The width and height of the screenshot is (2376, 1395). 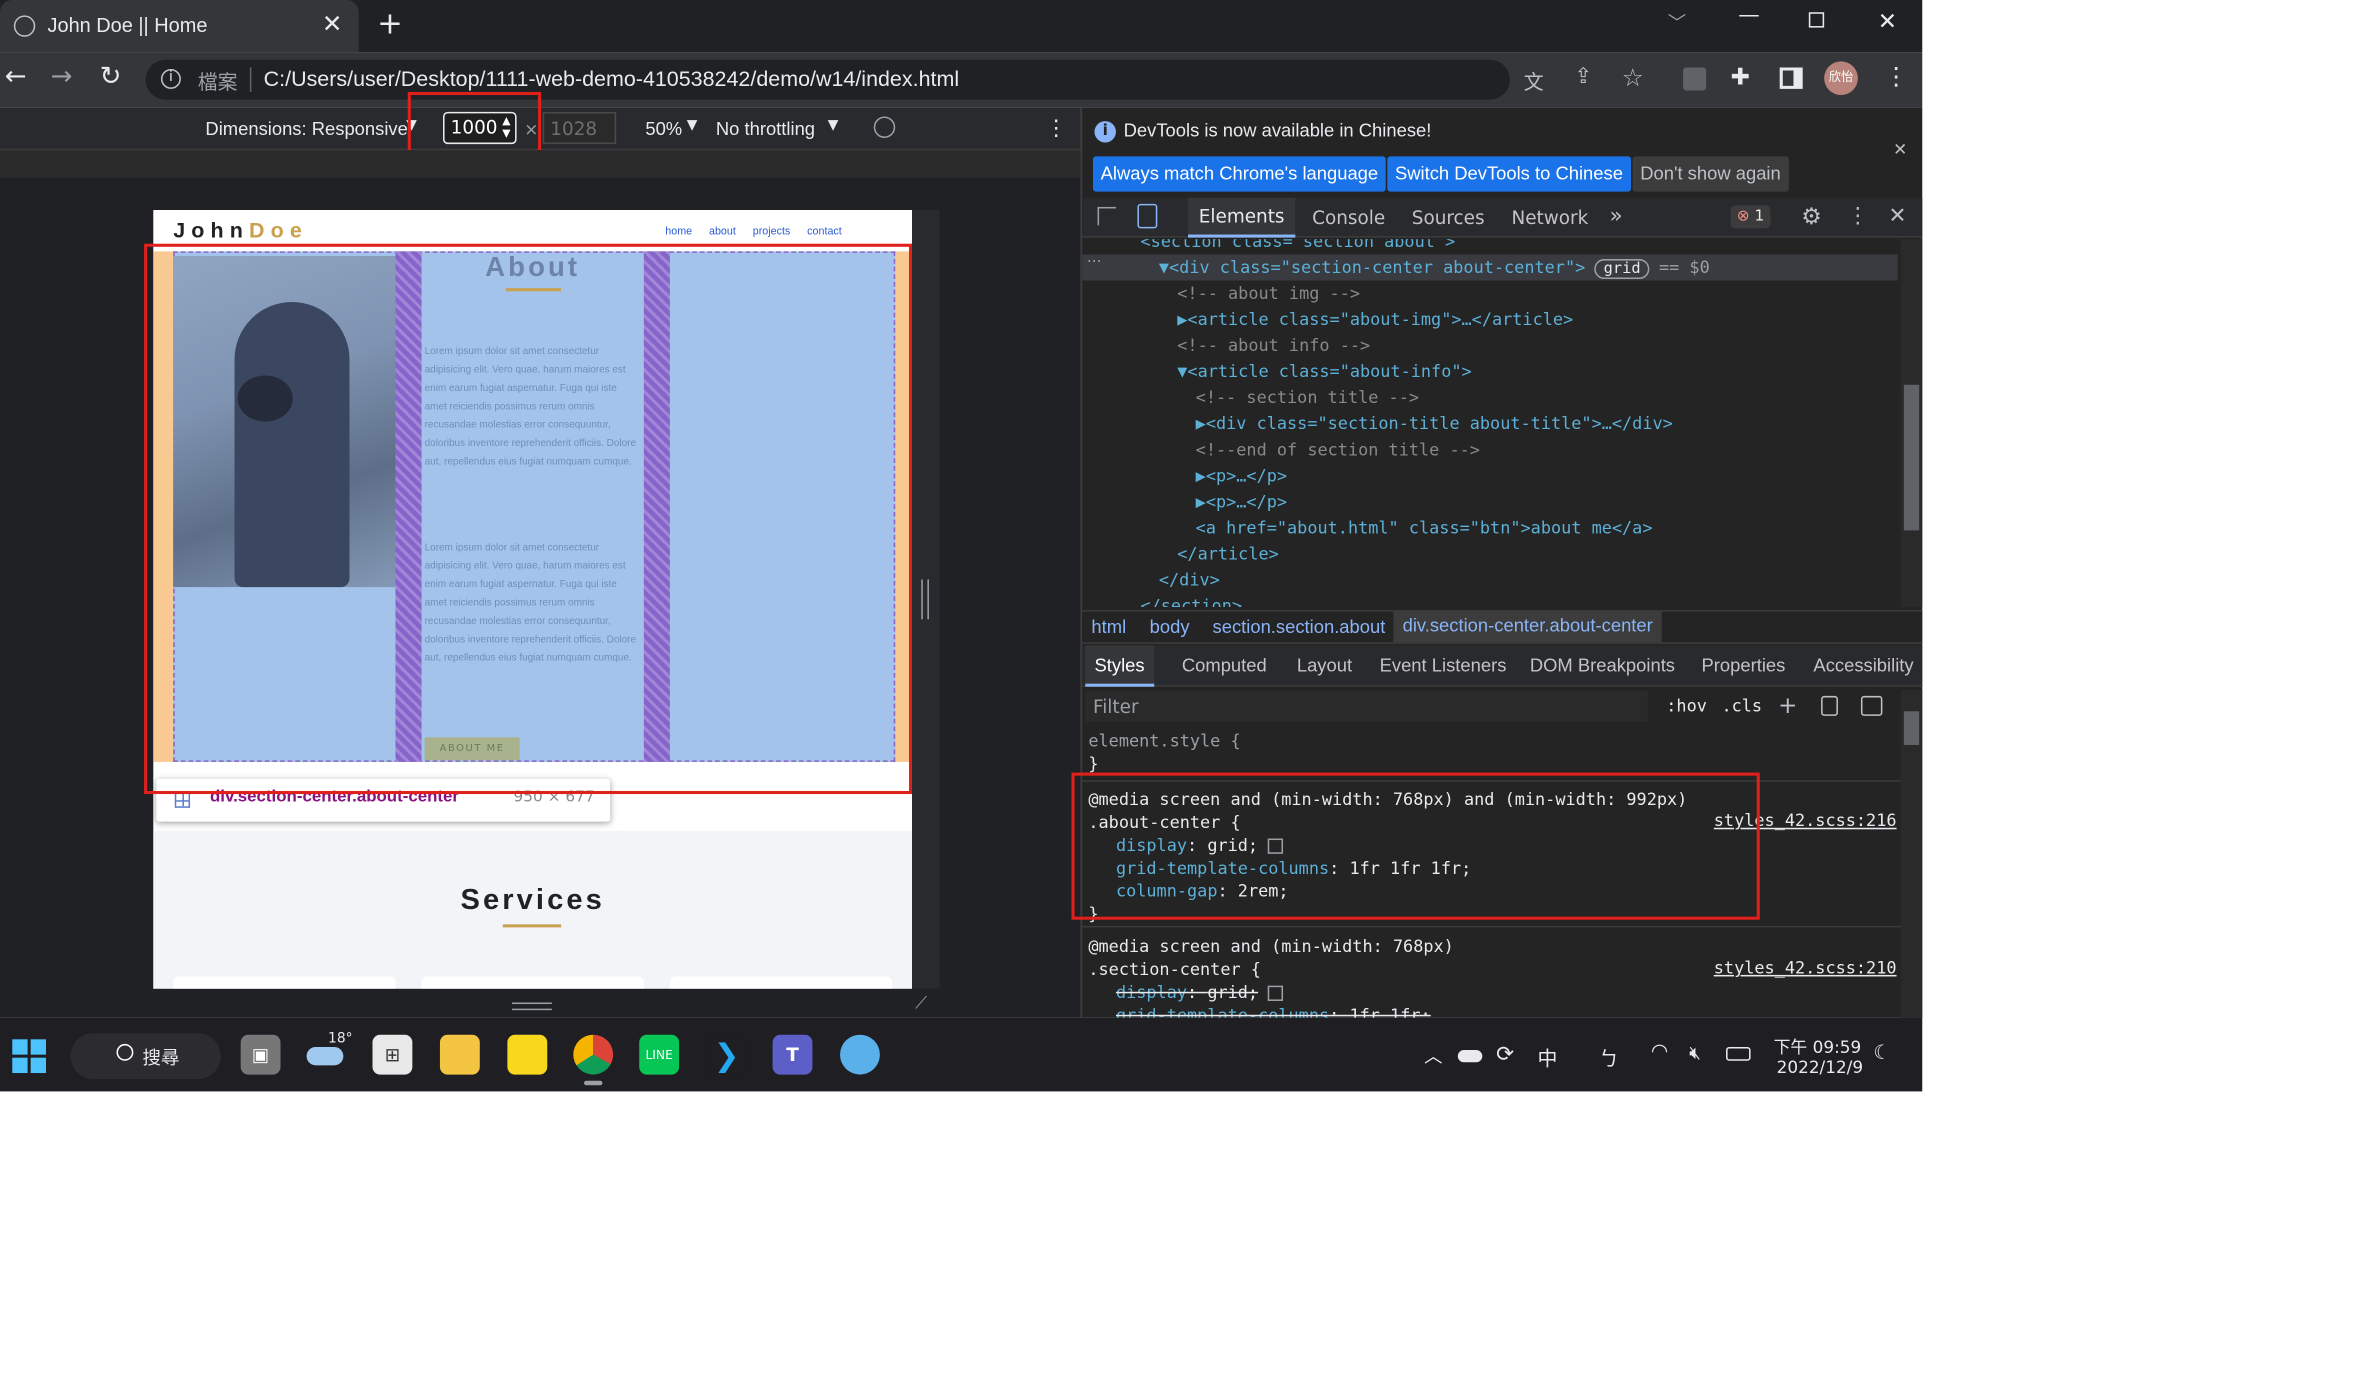 What do you see at coordinates (1490, 398) in the screenshot?
I see `dom-line: <!-- section title -->` at bounding box center [1490, 398].